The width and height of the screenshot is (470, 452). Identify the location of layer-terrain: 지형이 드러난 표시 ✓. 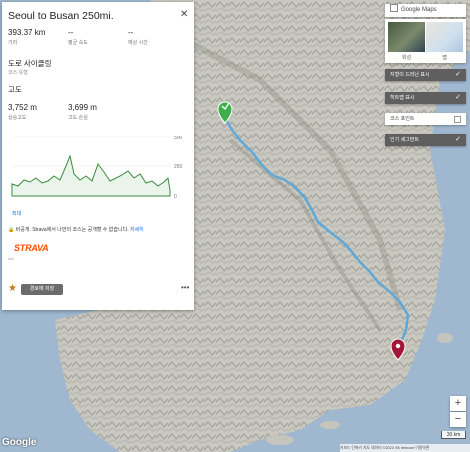
(425, 75).